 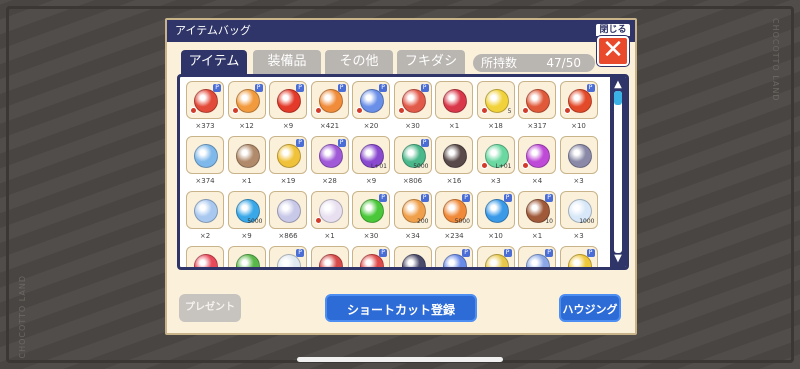 What do you see at coordinates (287, 62) in the screenshot?
I see `tab-equipment: 装備品` at bounding box center [287, 62].